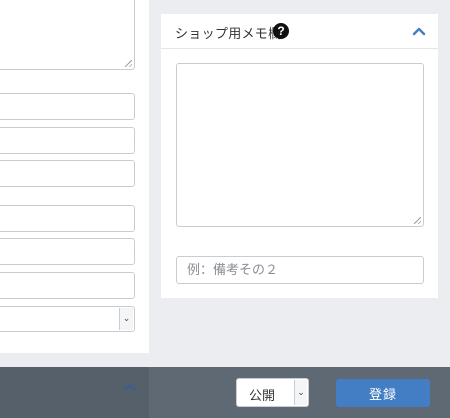 This screenshot has height=418, width=450. I want to click on shop-memo-title: ショップ用メモ欄, so click(228, 34).